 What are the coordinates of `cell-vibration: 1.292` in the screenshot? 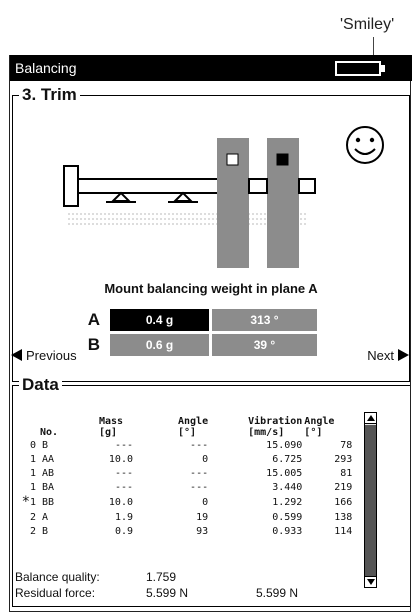 It's located at (287, 502).